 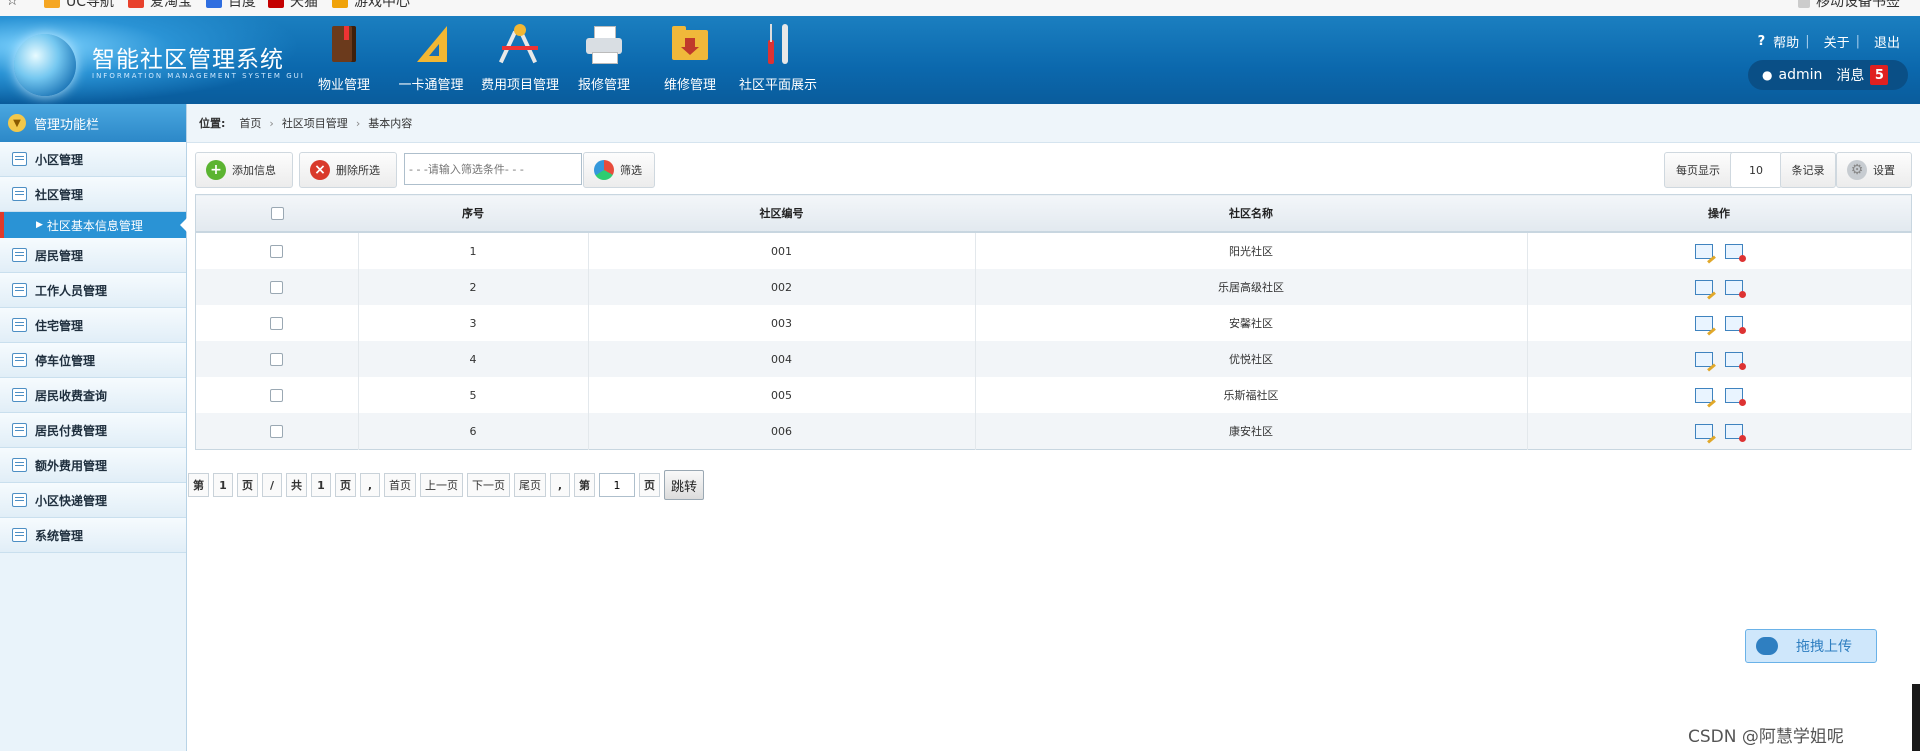 I want to click on ruler-icon, so click(x=431, y=44).